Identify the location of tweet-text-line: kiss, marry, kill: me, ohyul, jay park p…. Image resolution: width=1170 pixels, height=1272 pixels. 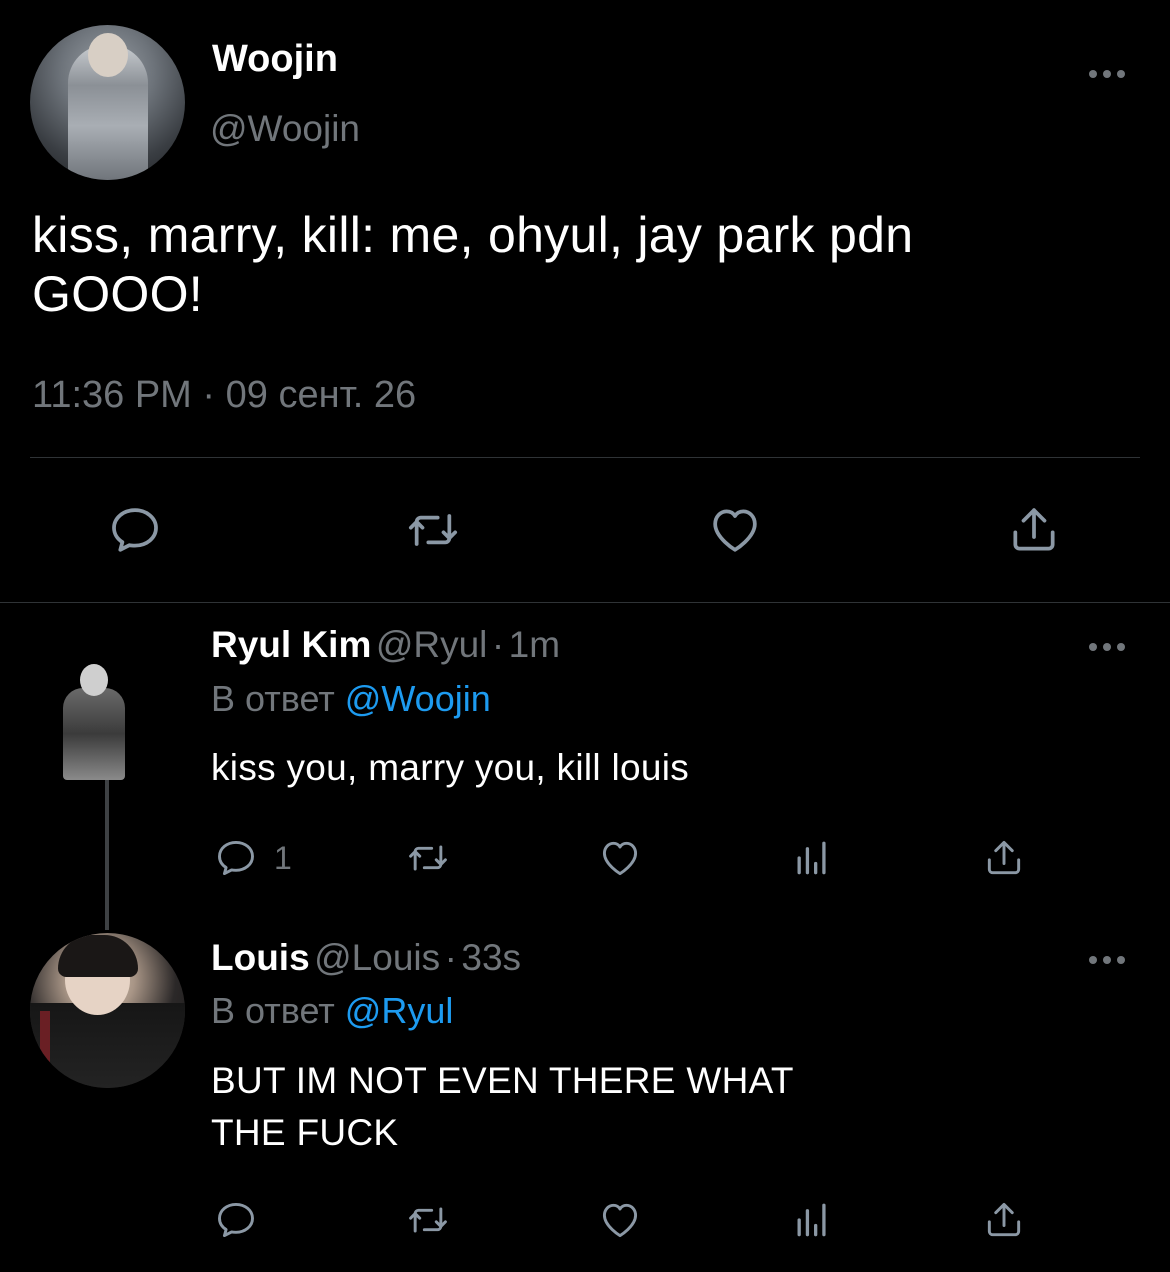
(473, 235).